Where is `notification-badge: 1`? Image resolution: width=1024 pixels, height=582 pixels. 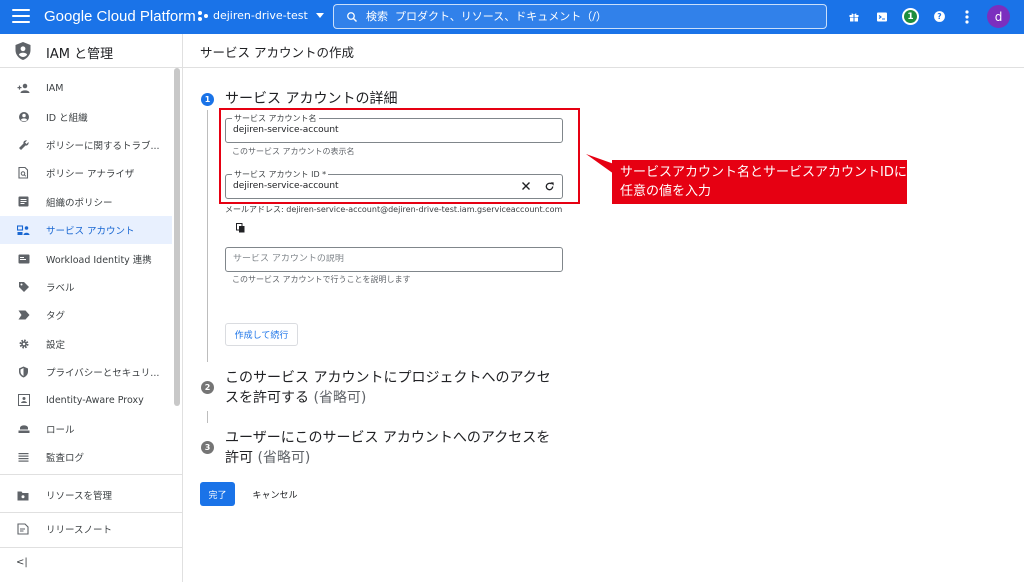
notification-badge: 1 is located at coordinates (910, 16).